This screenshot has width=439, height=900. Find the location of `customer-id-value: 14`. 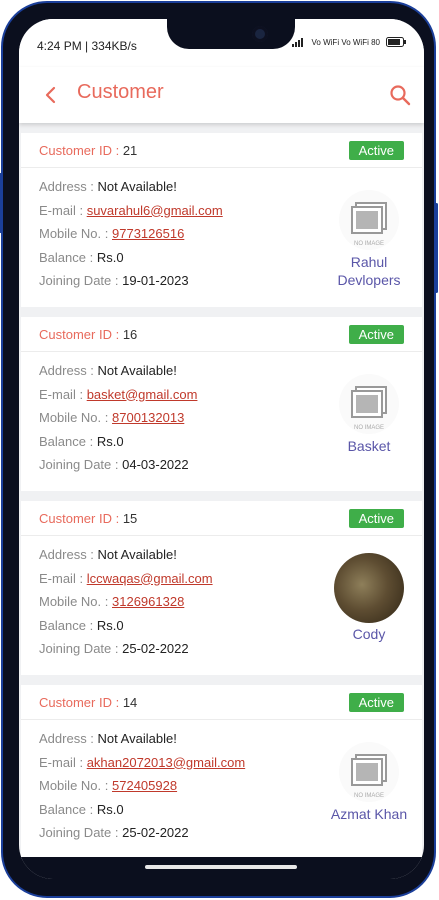

customer-id-value: 14 is located at coordinates (130, 702).